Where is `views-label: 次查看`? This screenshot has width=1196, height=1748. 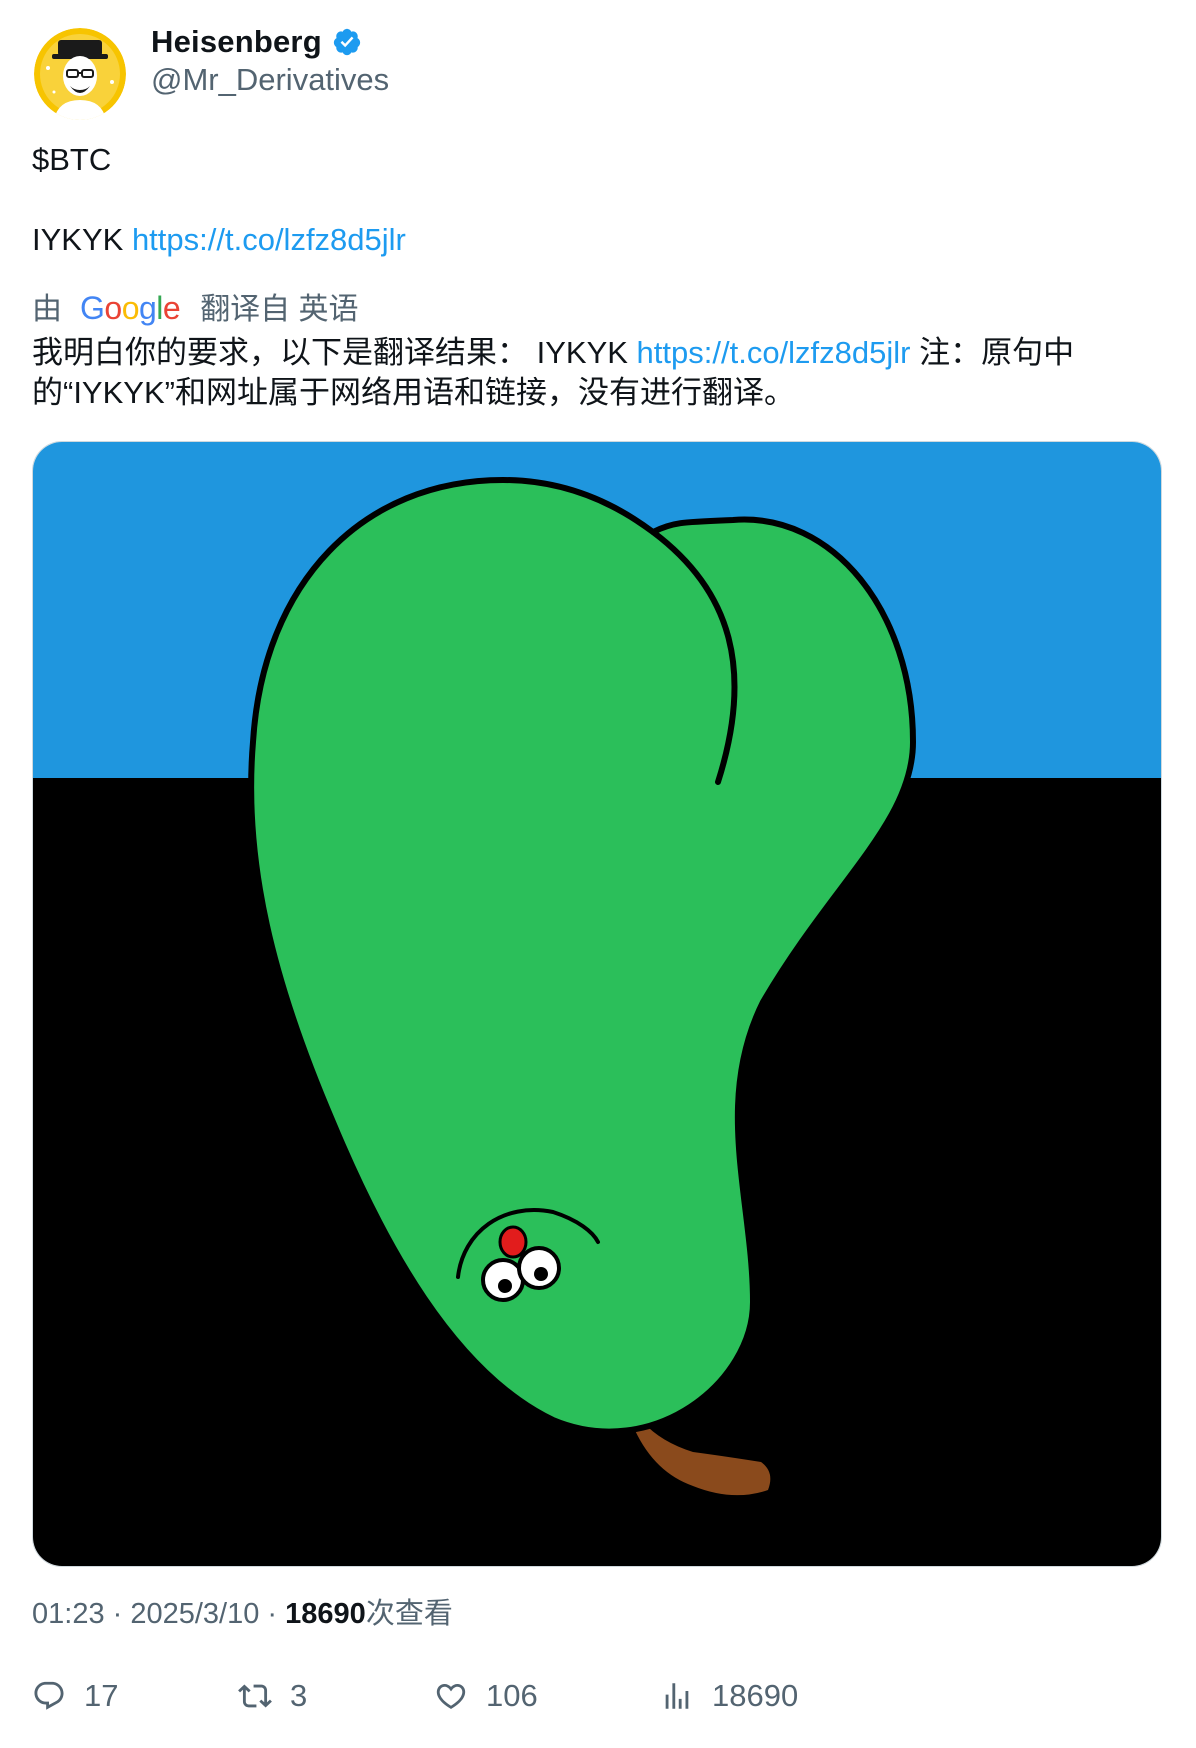 views-label: 次查看 is located at coordinates (409, 1614).